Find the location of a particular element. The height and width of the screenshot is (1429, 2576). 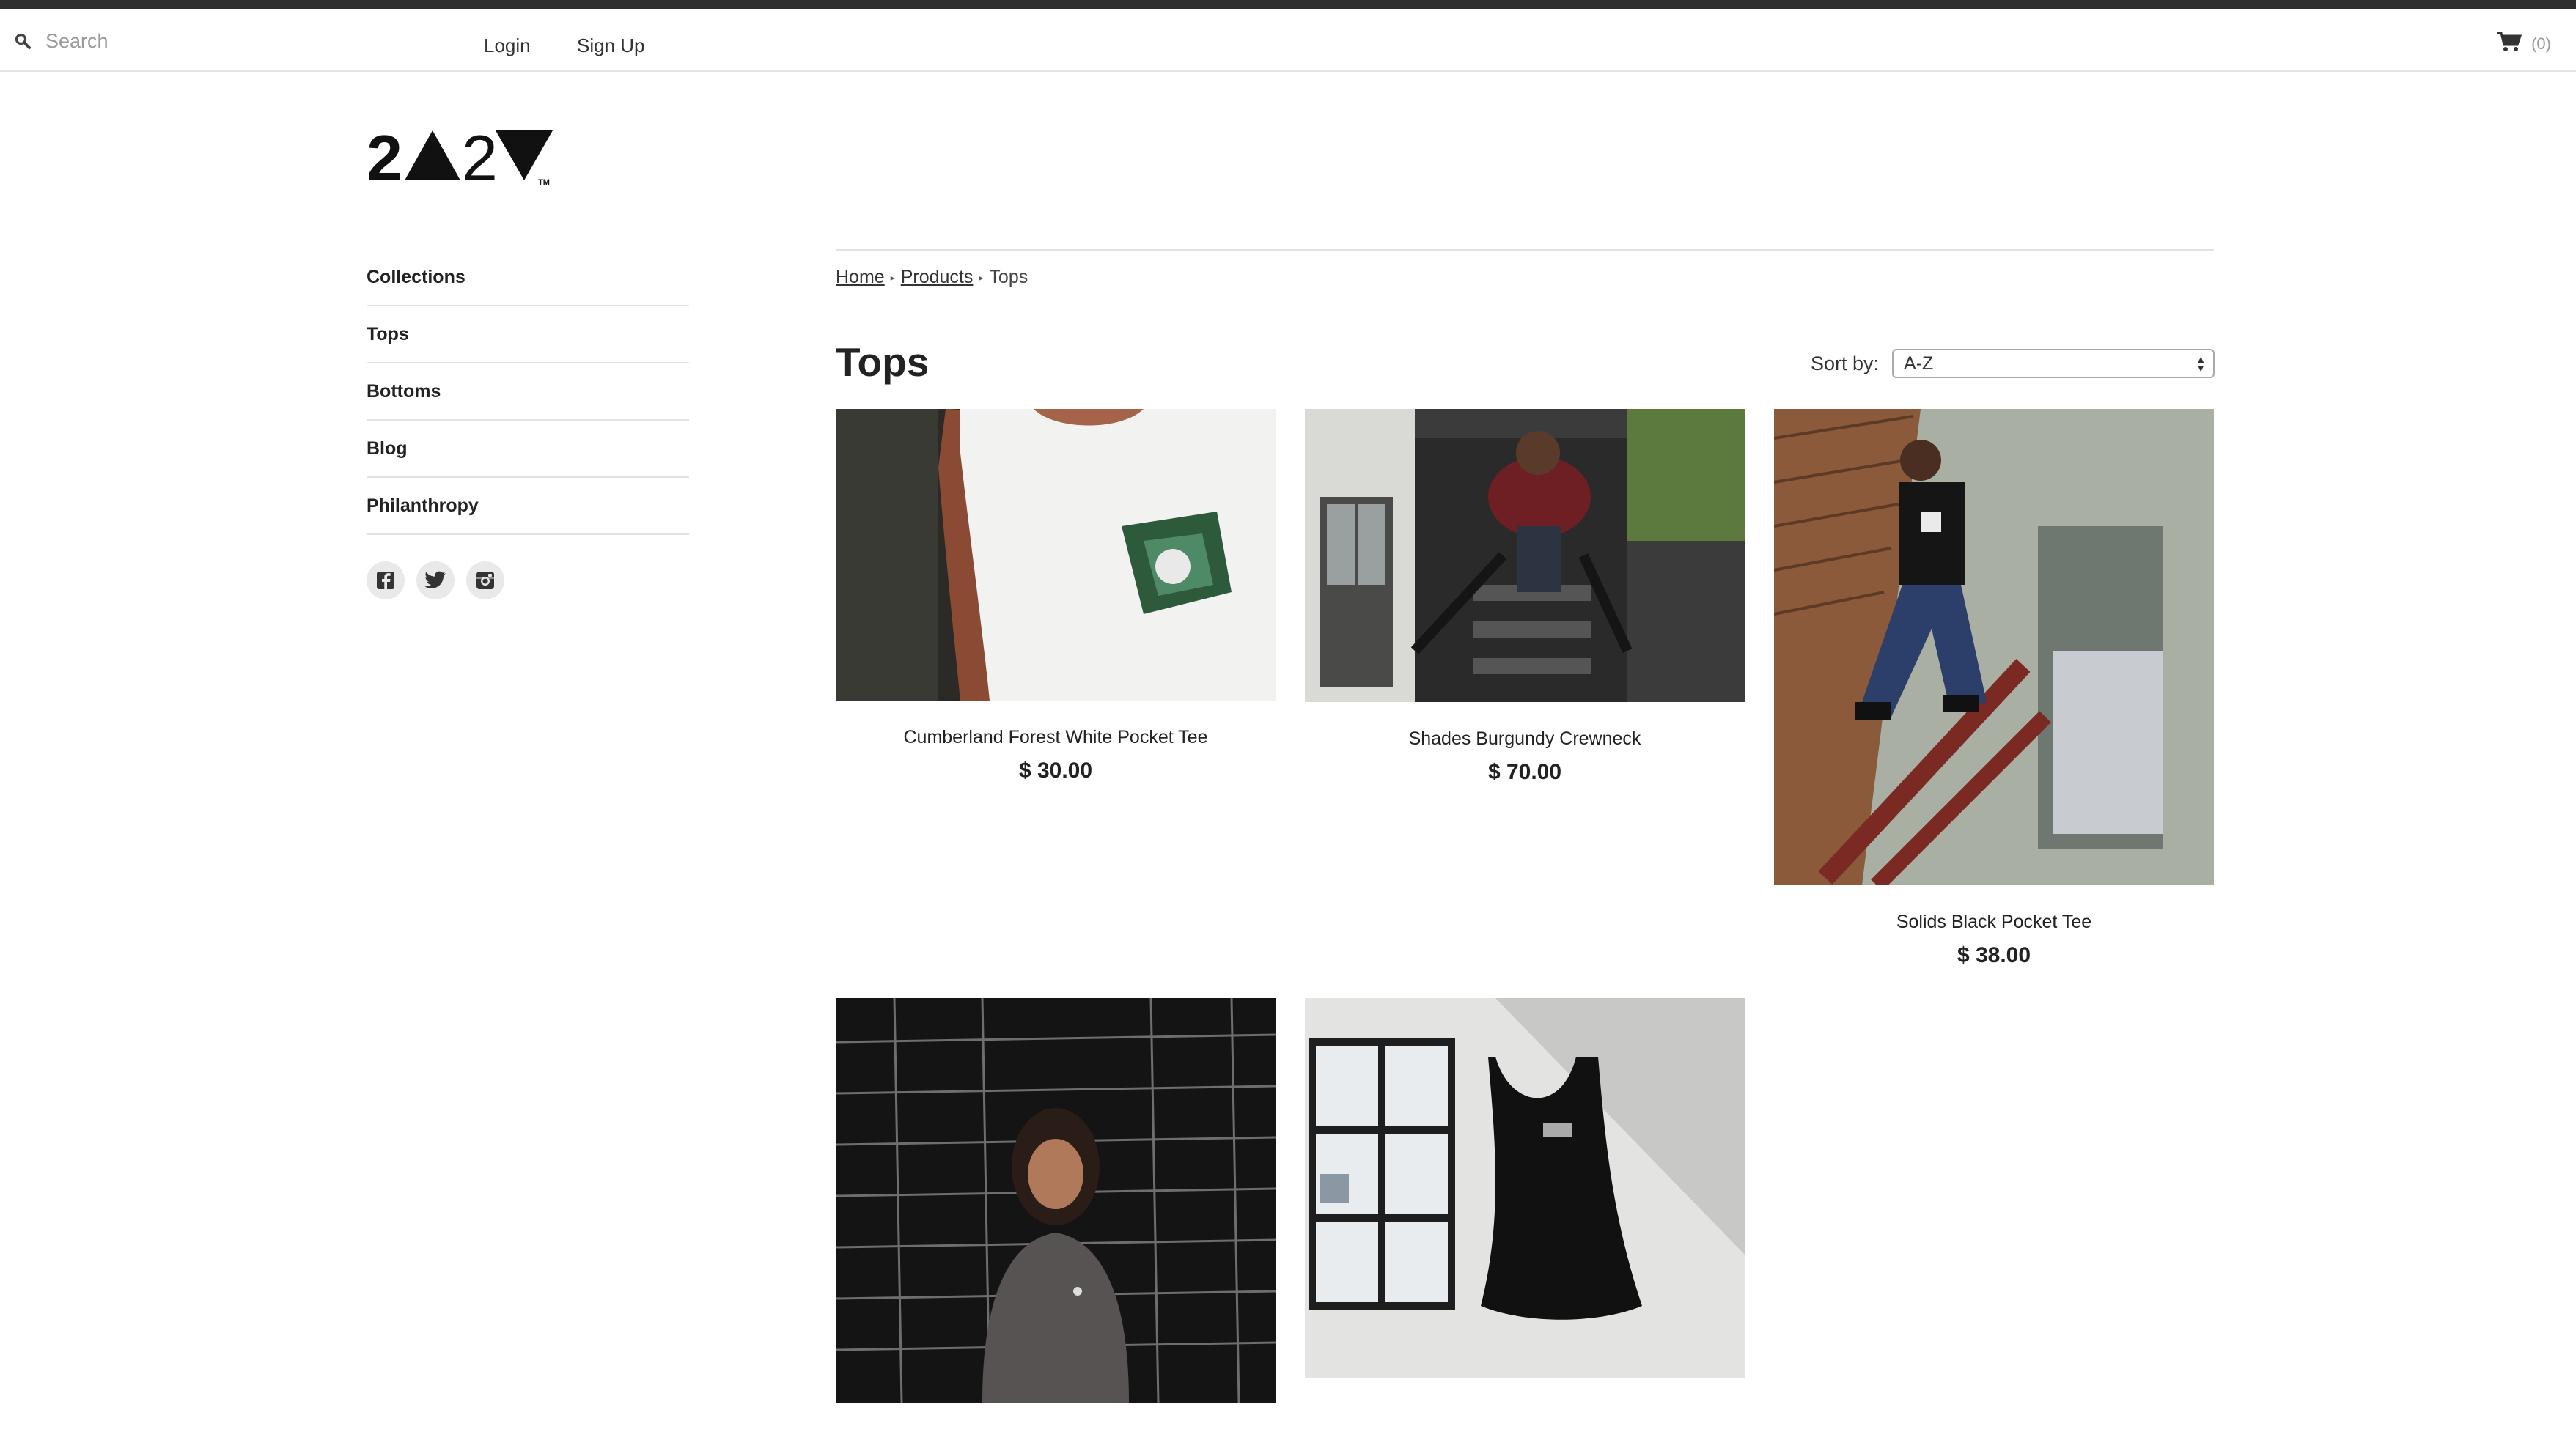

cart-icon is located at coordinates (2509, 44).